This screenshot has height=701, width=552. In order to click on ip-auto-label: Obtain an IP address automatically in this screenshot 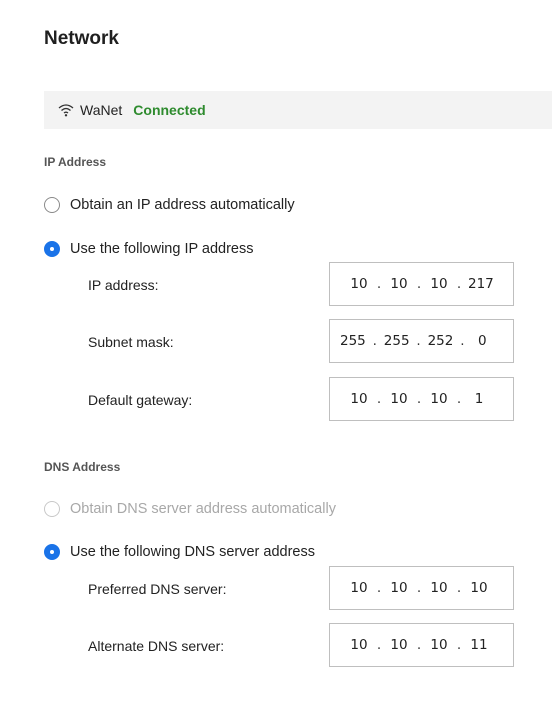, I will do `click(182, 205)`.